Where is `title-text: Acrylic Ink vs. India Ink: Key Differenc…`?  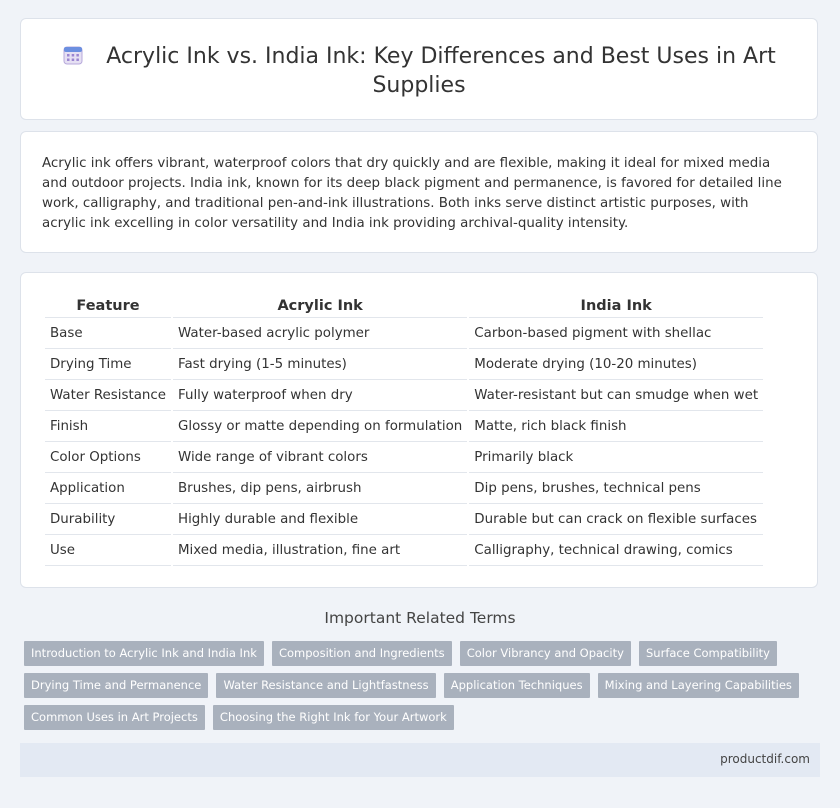 title-text: Acrylic Ink vs. India Ink: Key Differenc… is located at coordinates (441, 71).